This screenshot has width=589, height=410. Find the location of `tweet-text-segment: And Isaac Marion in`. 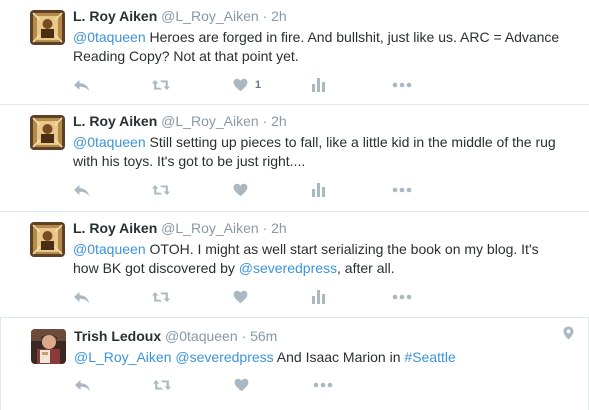

tweet-text-segment: And Isaac Marion in is located at coordinates (339, 357).